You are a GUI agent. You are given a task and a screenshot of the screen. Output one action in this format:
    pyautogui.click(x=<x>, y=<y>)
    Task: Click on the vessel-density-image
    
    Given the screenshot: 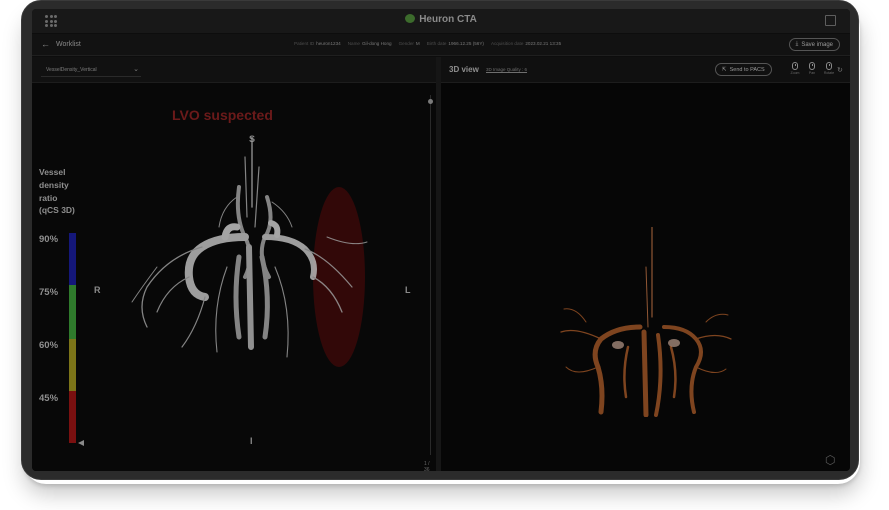 What is the action you would take?
    pyautogui.click(x=249, y=252)
    